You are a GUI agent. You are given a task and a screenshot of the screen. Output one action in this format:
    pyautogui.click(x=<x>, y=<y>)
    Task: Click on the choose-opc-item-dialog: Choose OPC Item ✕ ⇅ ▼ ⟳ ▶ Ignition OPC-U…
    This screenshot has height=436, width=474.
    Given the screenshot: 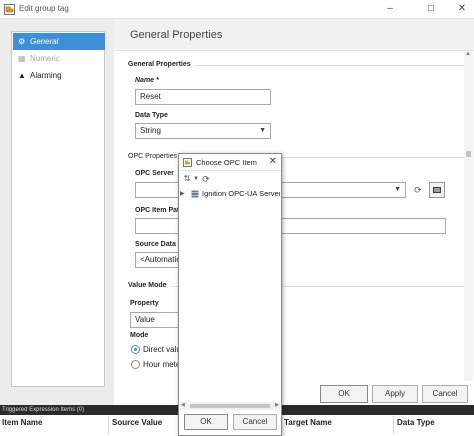 What is the action you would take?
    pyautogui.click(x=230, y=294)
    